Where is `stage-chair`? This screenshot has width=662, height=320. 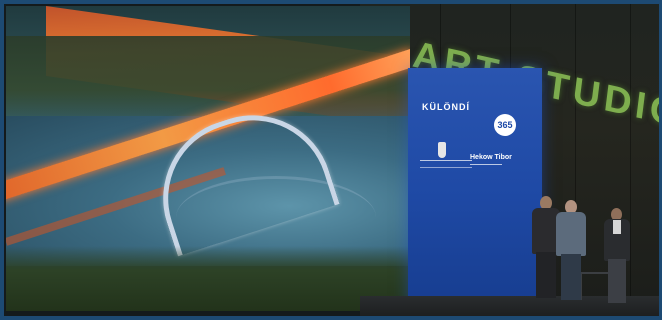
stage-chair is located at coordinates (595, 286).